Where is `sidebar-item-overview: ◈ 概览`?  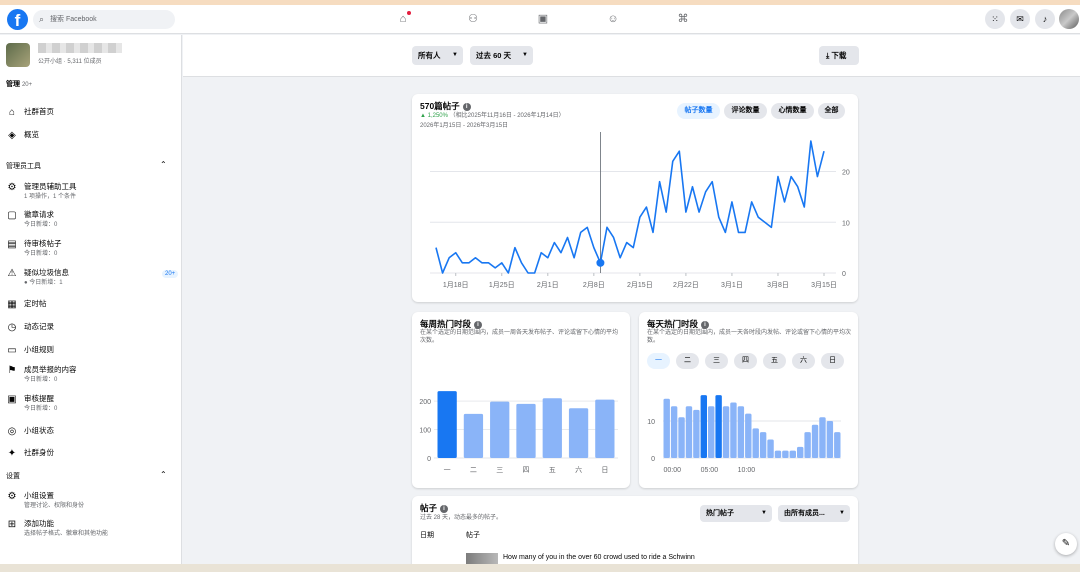
sidebar-item-overview: ◈ 概览 is located at coordinates (92, 138).